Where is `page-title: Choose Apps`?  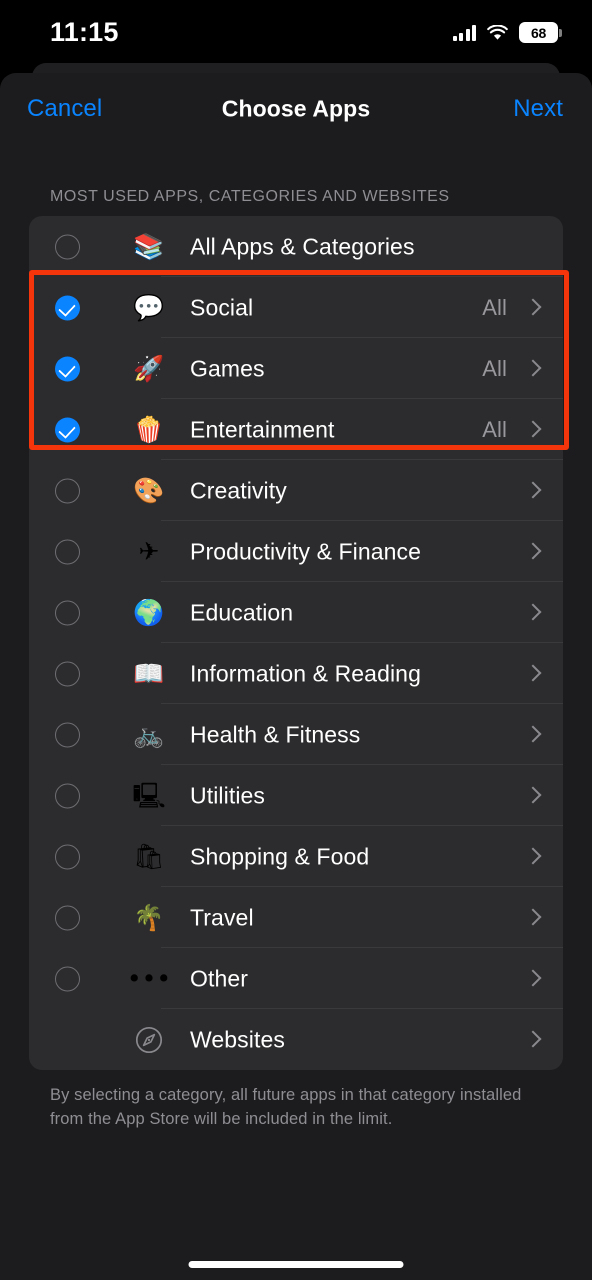
page-title: Choose Apps is located at coordinates (296, 108).